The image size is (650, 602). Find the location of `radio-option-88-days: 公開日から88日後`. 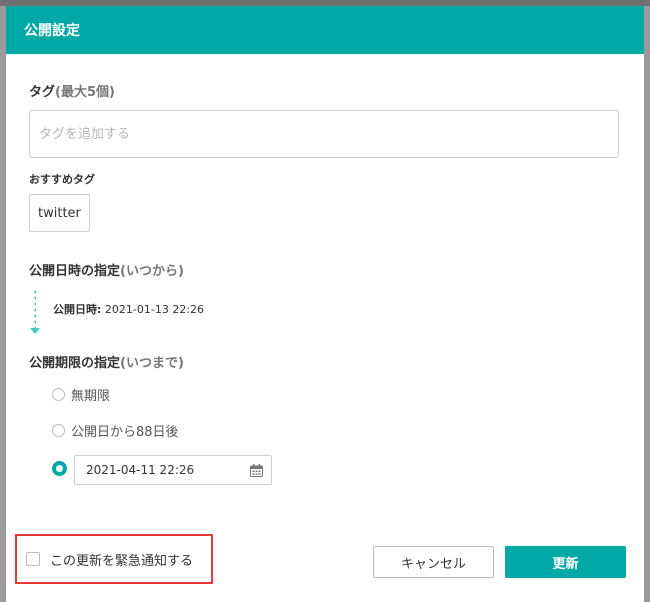

radio-option-88-days: 公開日から88日後 is located at coordinates (115, 430).